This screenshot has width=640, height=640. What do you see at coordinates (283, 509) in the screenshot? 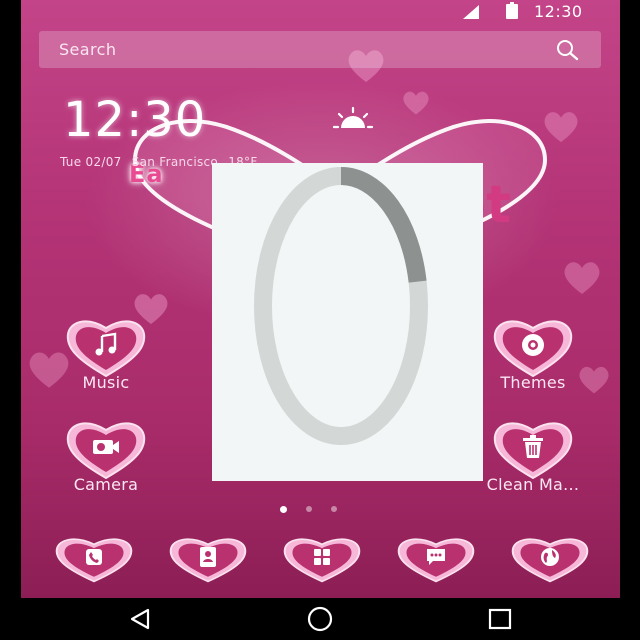
I see `page-dot-active` at bounding box center [283, 509].